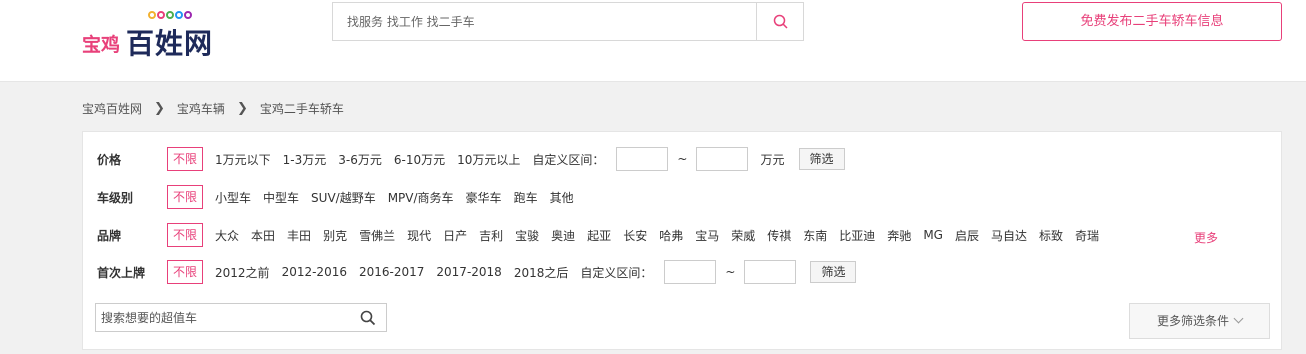 The width and height of the screenshot is (1306, 354). Describe the element at coordinates (821, 159) in the screenshot. I see `price-filter-button: 筛选` at that location.